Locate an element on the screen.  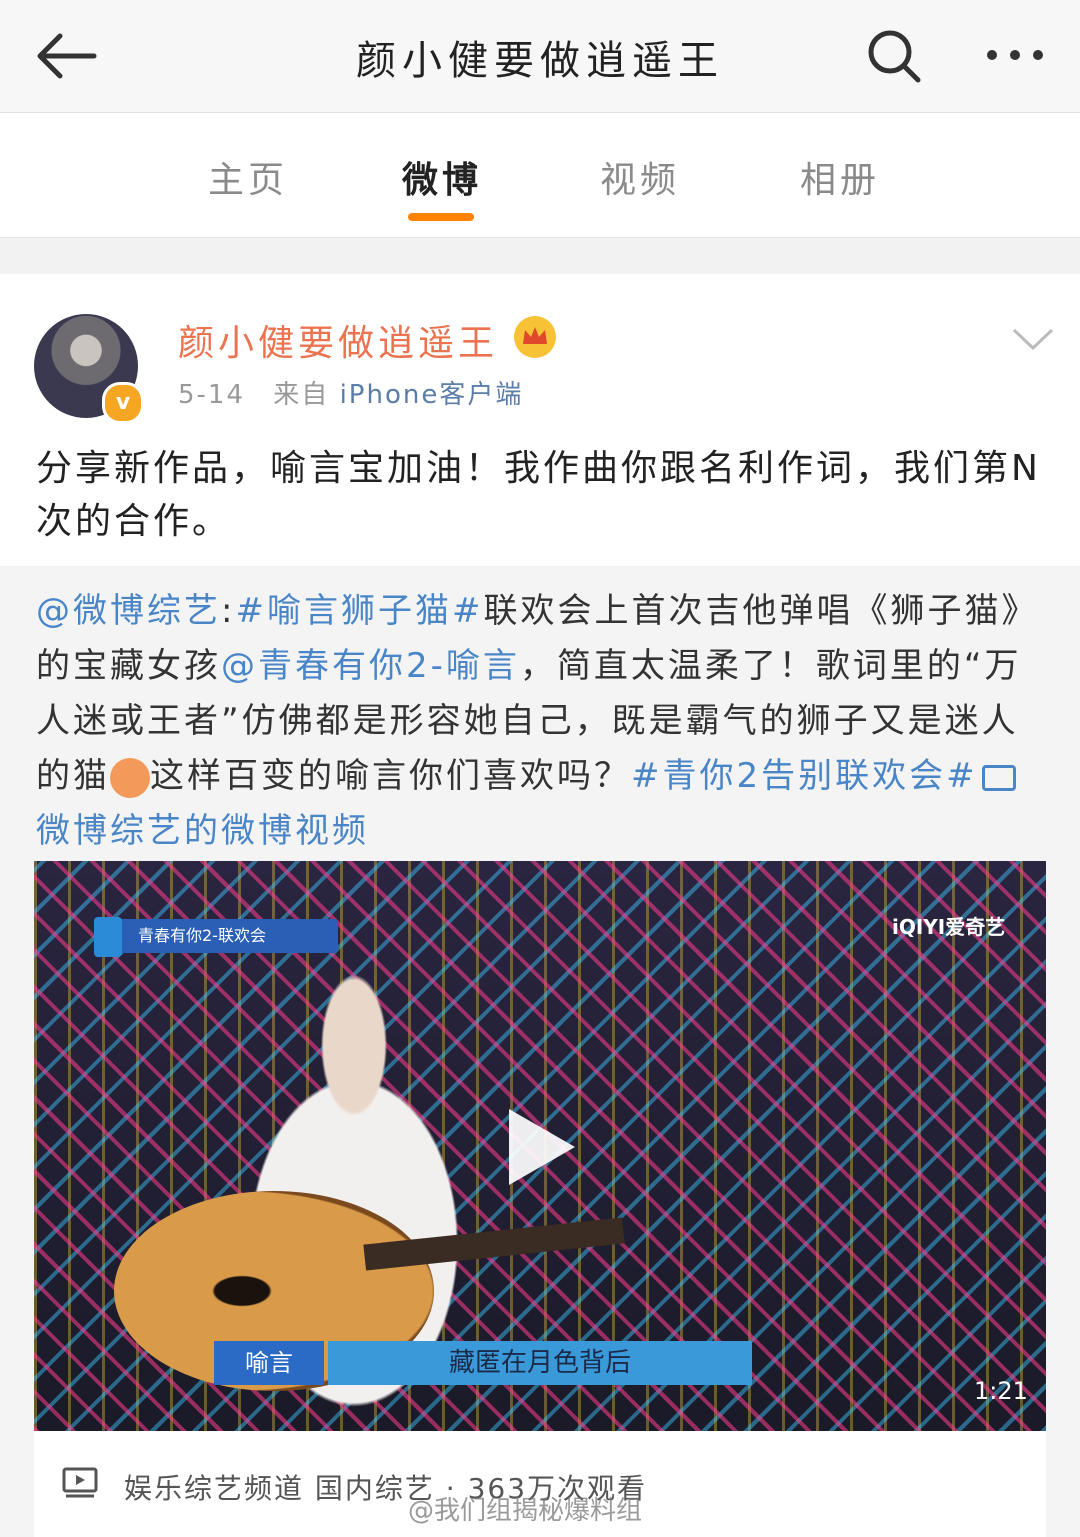
play-icon is located at coordinates (542, 1147).